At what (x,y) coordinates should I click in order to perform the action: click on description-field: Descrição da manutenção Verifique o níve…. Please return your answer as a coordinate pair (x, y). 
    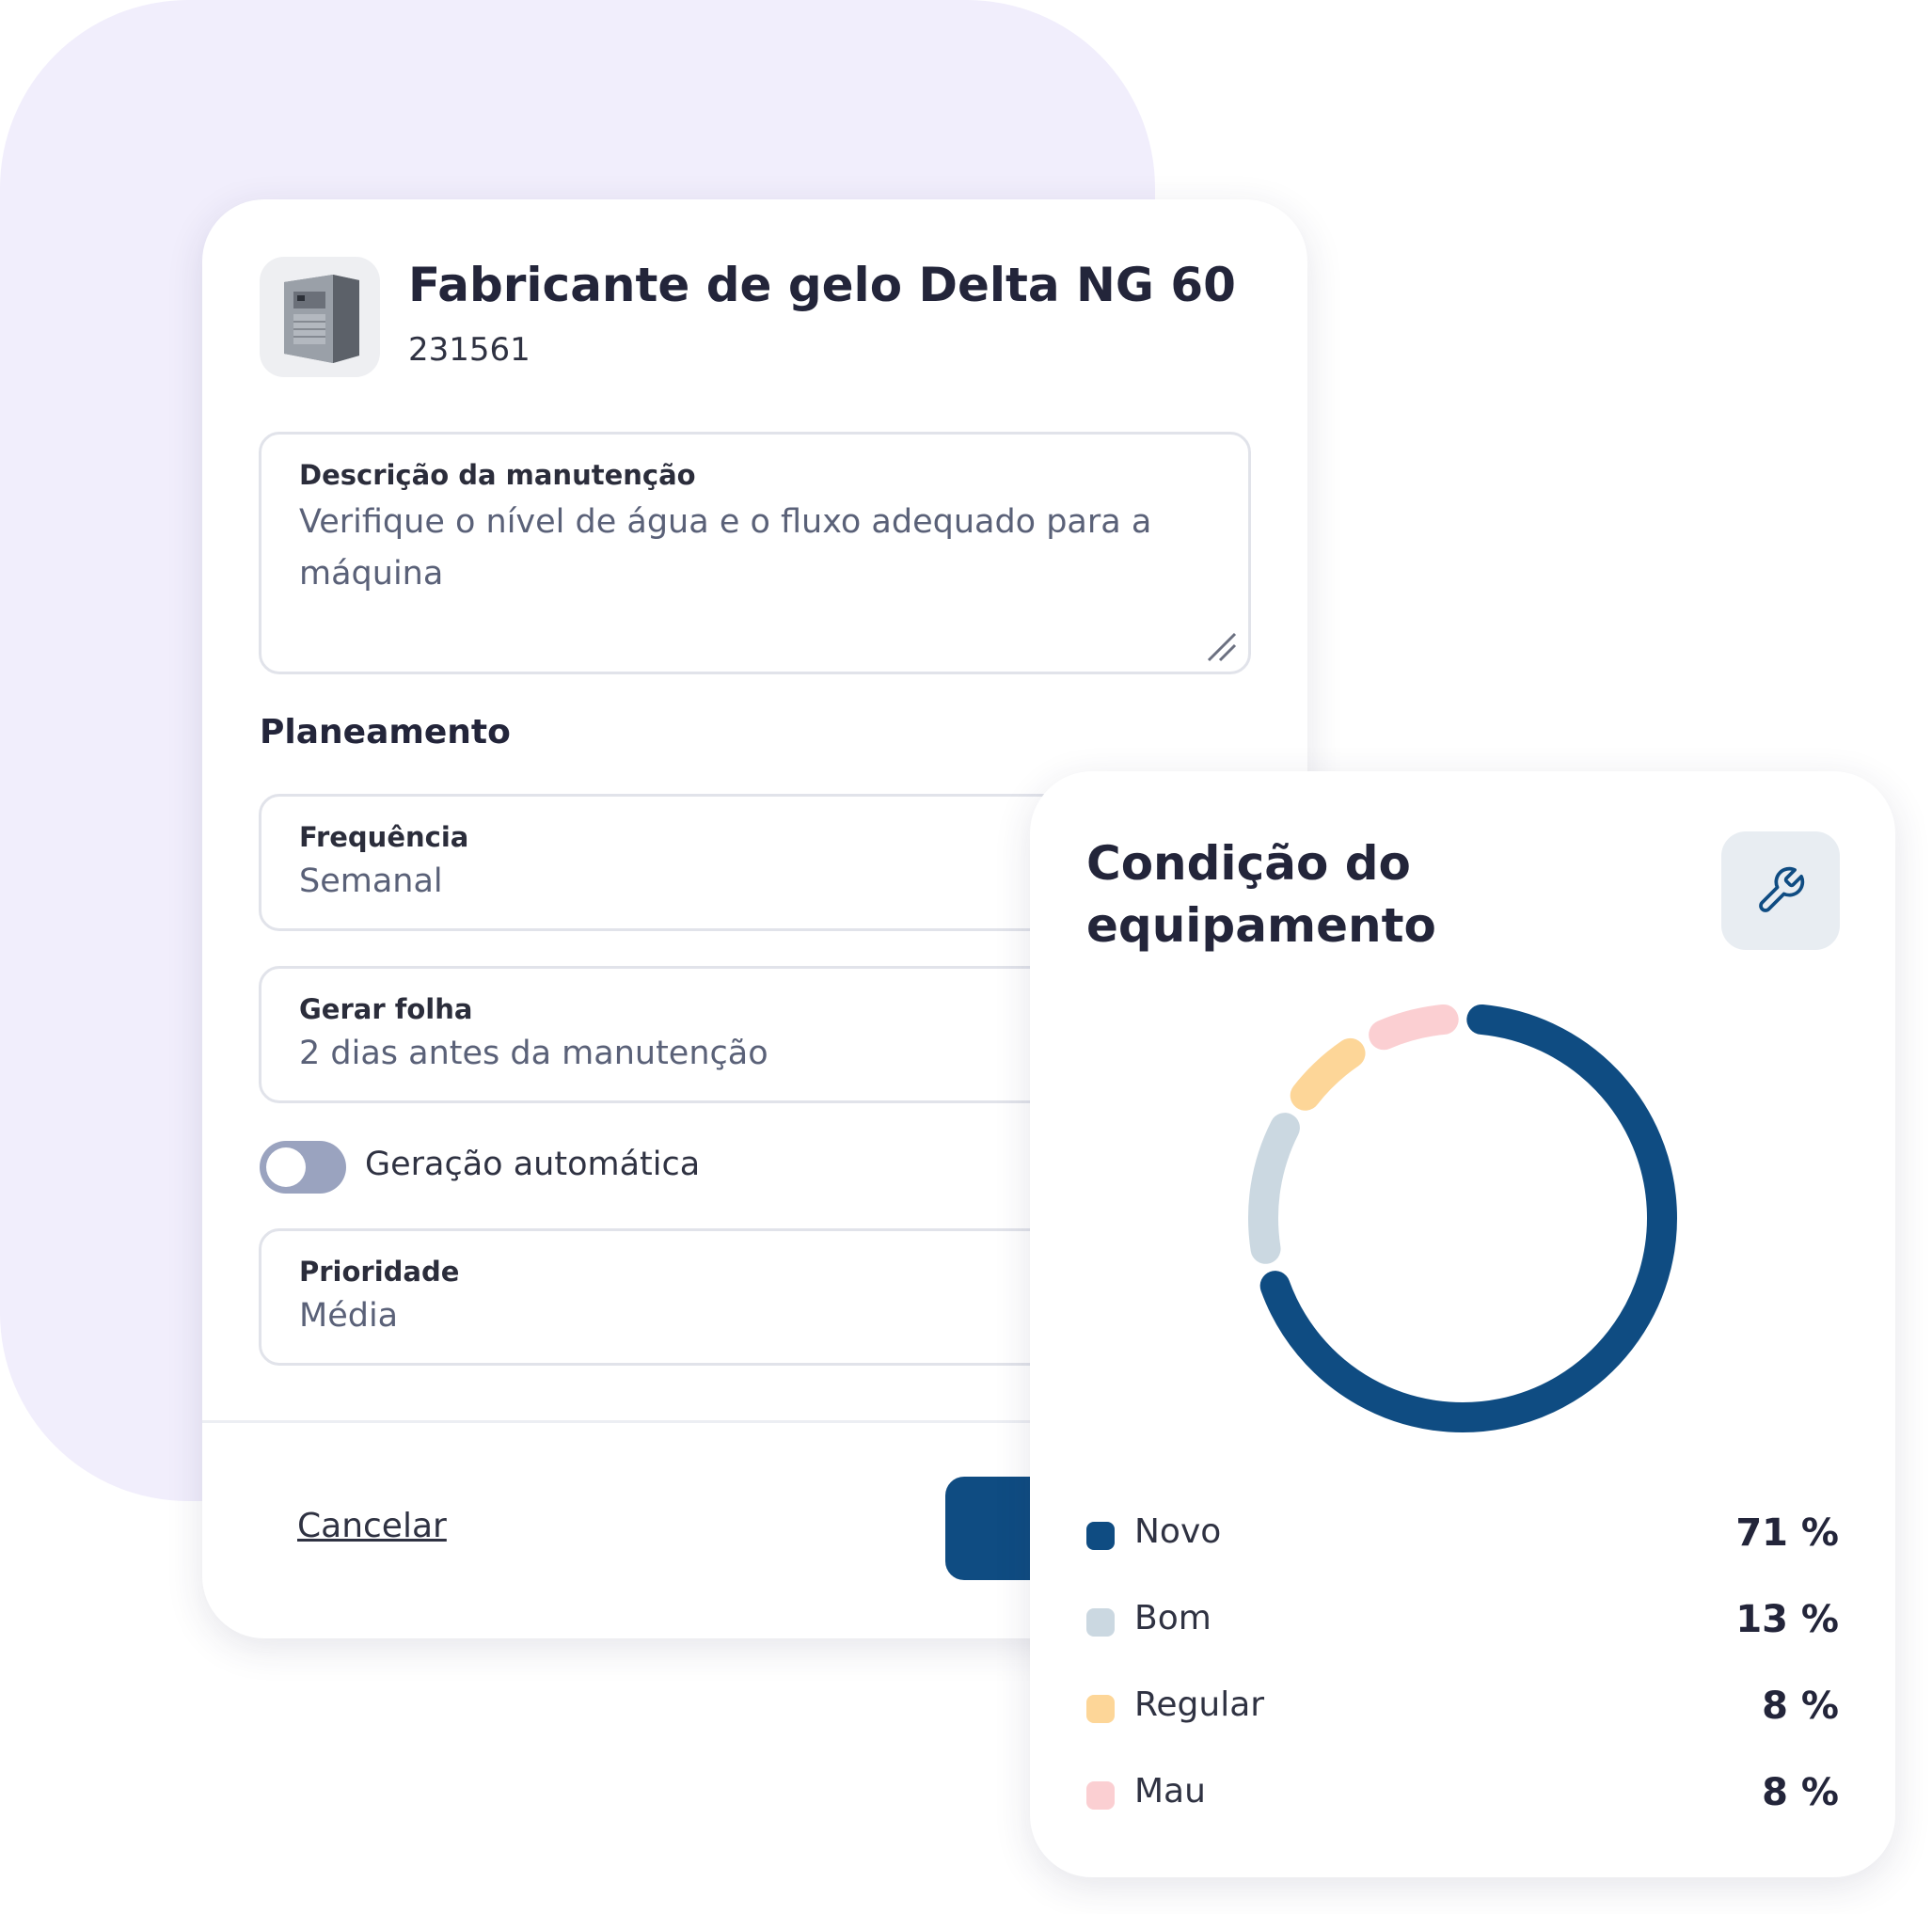
    Looking at the image, I should click on (755, 553).